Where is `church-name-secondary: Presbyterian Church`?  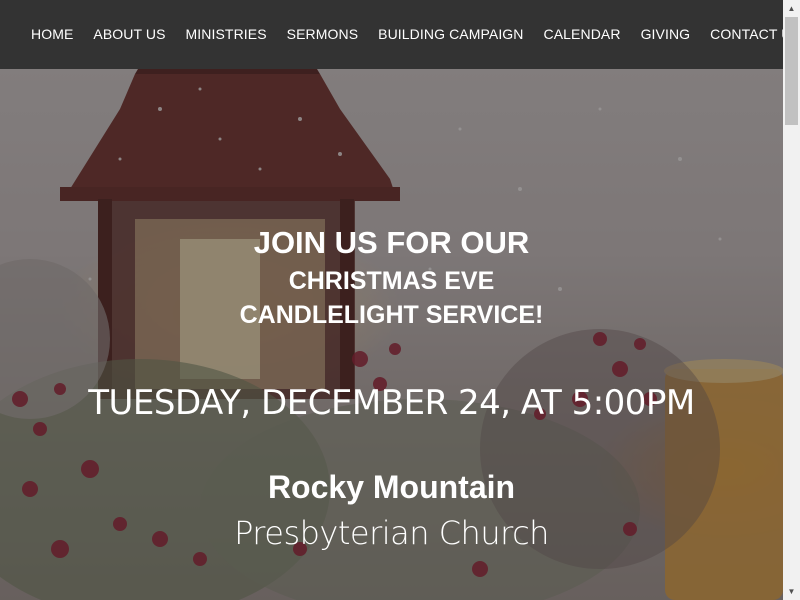
church-name-secondary: Presbyterian Church is located at coordinates (391, 533).